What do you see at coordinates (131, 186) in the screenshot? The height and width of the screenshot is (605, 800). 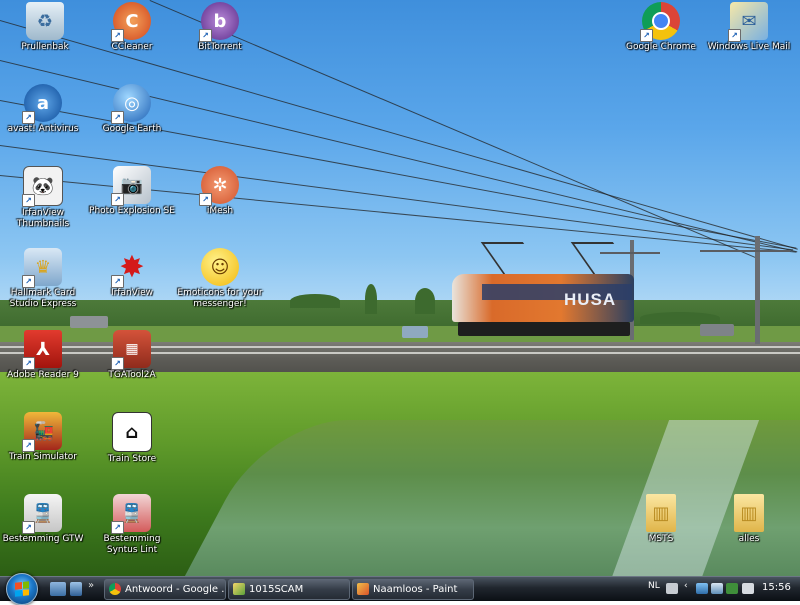 I see `photo-explosion-icon: 📷 ↗` at bounding box center [131, 186].